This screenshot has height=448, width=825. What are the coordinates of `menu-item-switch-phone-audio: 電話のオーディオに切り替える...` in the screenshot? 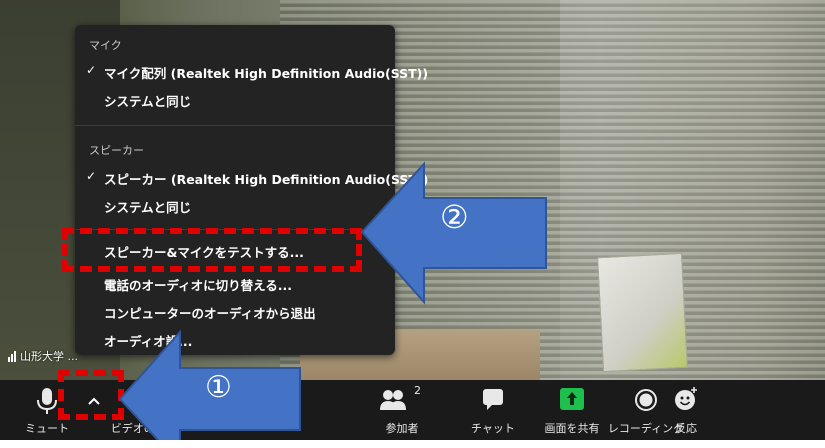 It's located at (235, 285).